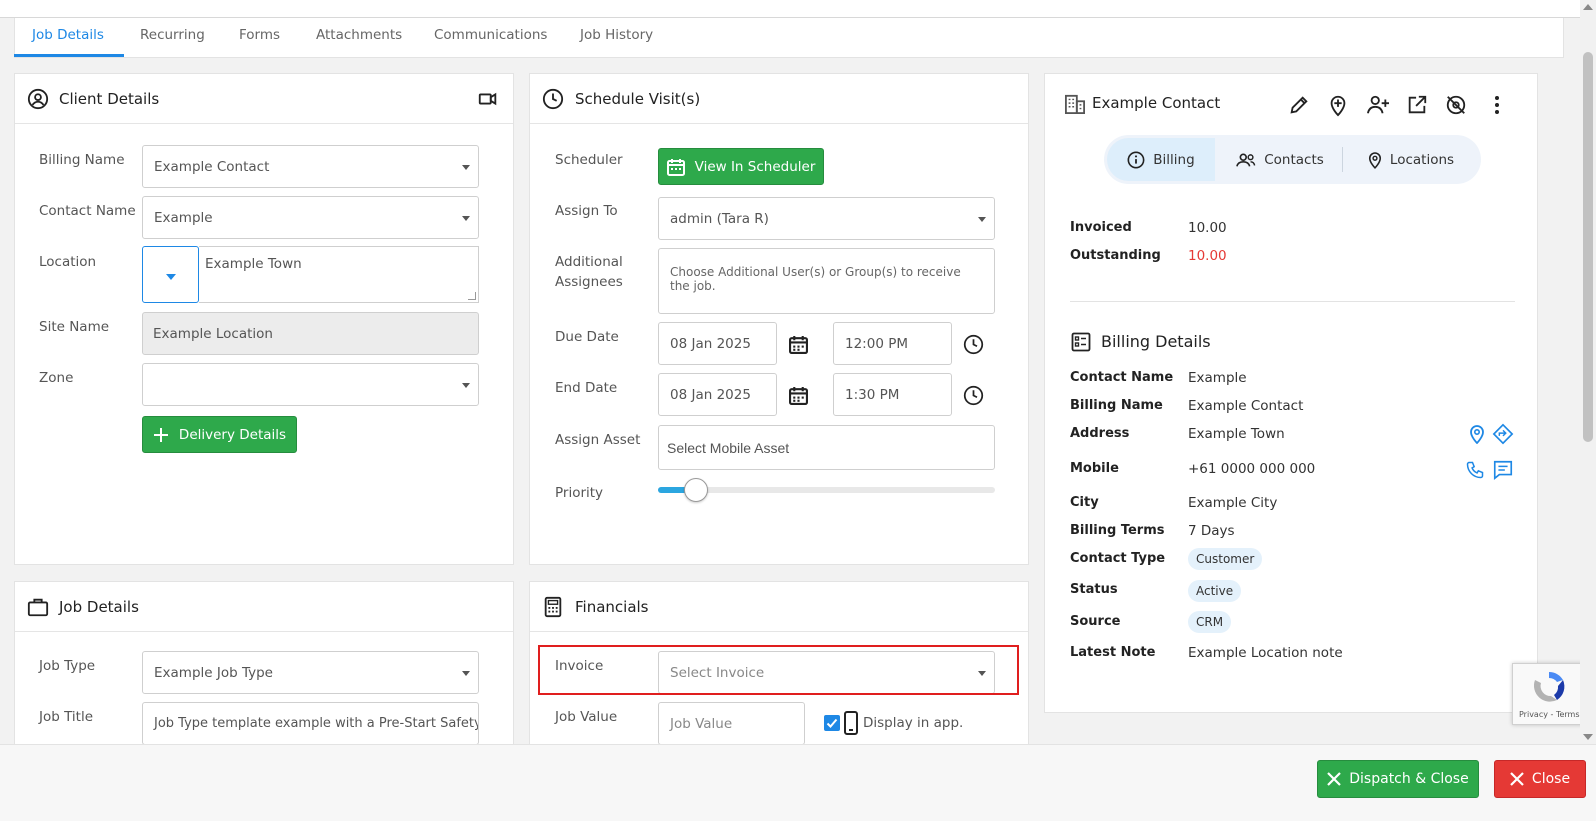 Image resolution: width=1596 pixels, height=821 pixels. What do you see at coordinates (1588, 247) in the screenshot?
I see `scrollbar-thumb` at bounding box center [1588, 247].